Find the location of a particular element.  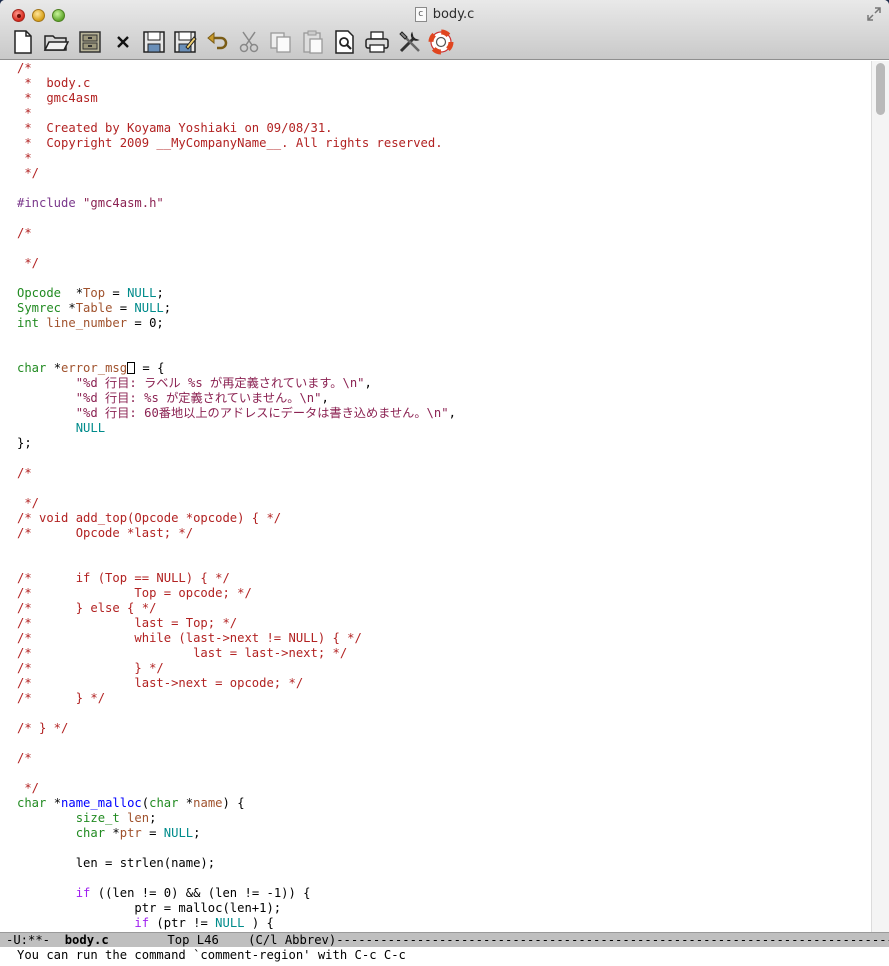

code-line: /* void add_top(Opcode *opcode) { */ is located at coordinates (236, 518).